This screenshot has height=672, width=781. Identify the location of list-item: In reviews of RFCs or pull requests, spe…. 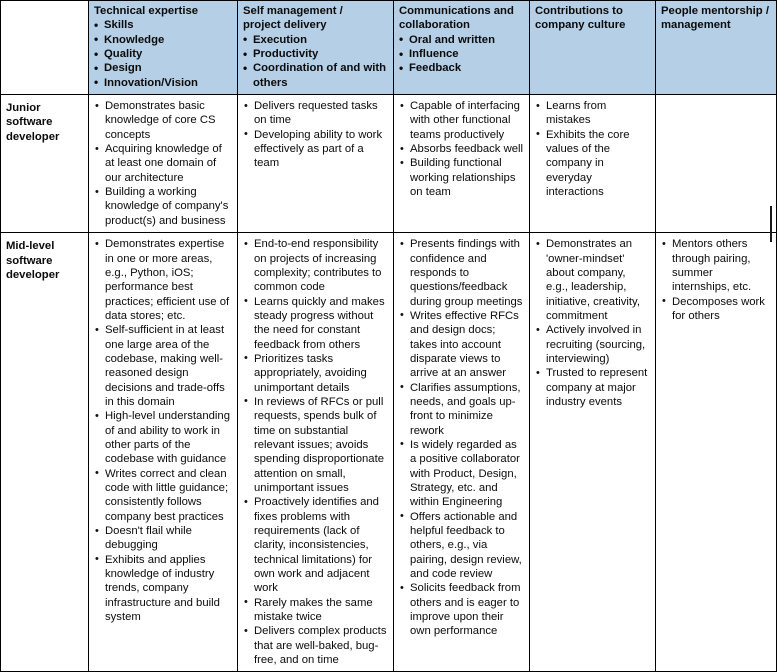
(315, 444).